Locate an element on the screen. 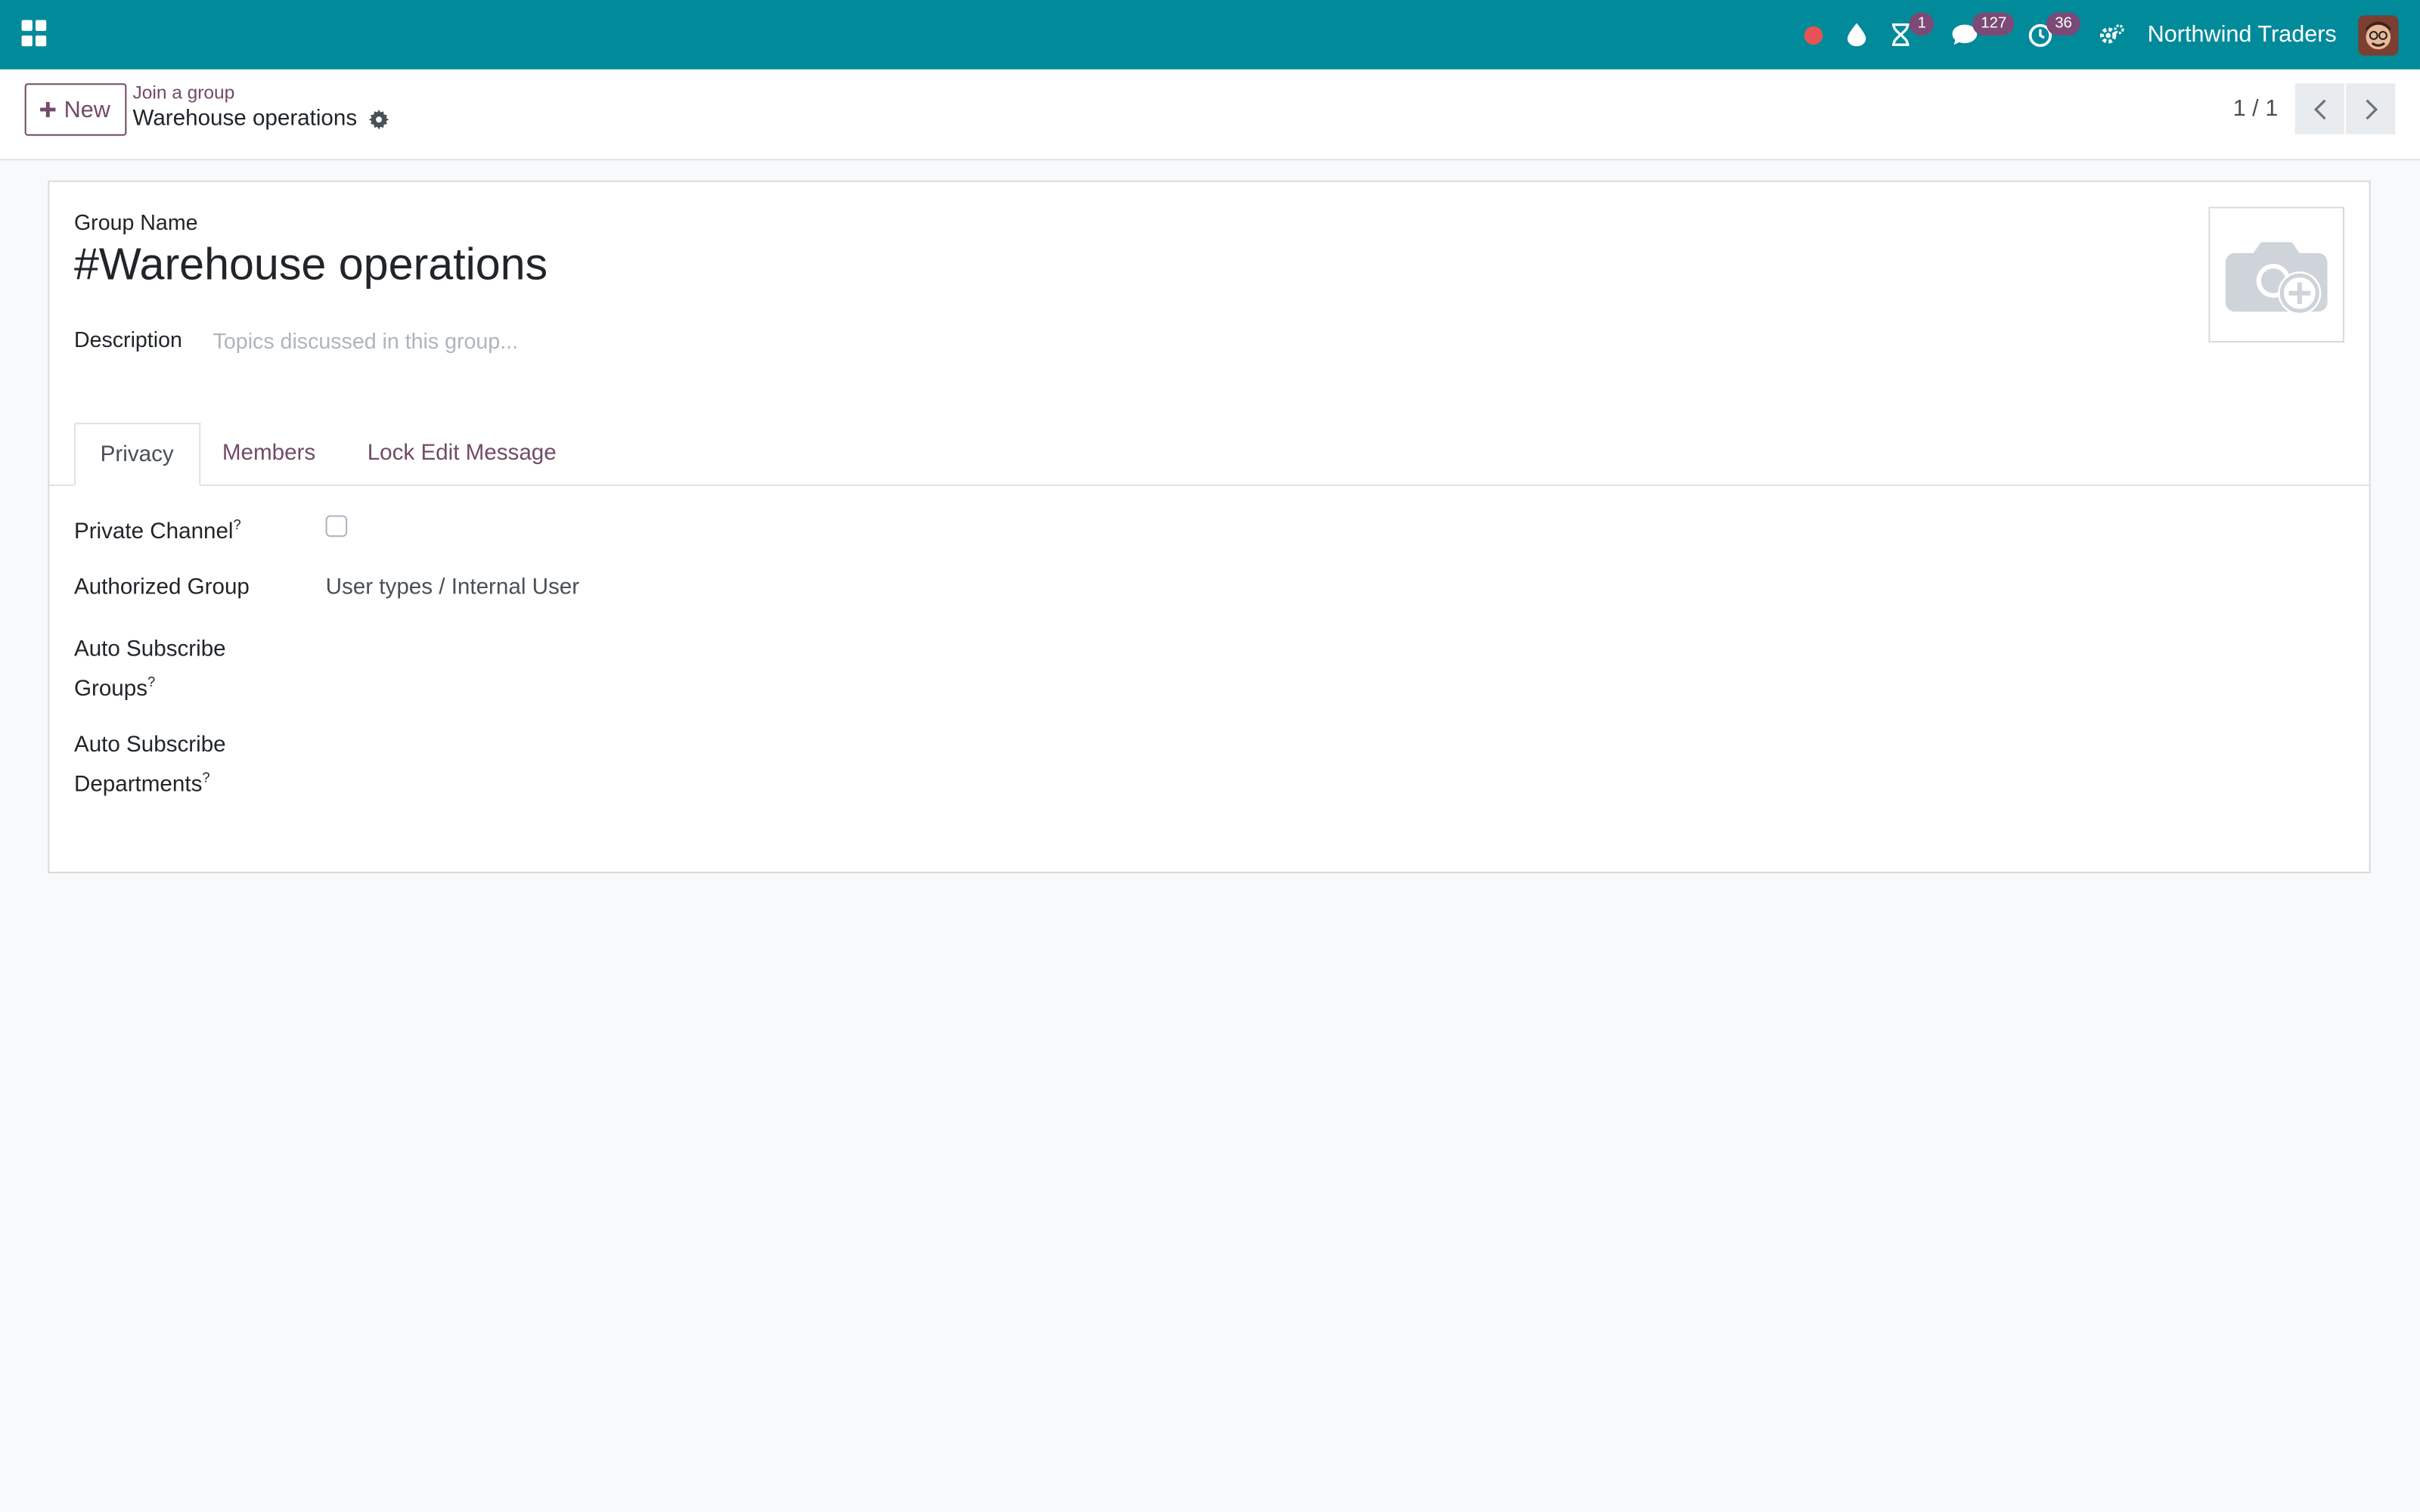 The height and width of the screenshot is (1512, 2420). chevron-left-icon is located at coordinates (2319, 109).